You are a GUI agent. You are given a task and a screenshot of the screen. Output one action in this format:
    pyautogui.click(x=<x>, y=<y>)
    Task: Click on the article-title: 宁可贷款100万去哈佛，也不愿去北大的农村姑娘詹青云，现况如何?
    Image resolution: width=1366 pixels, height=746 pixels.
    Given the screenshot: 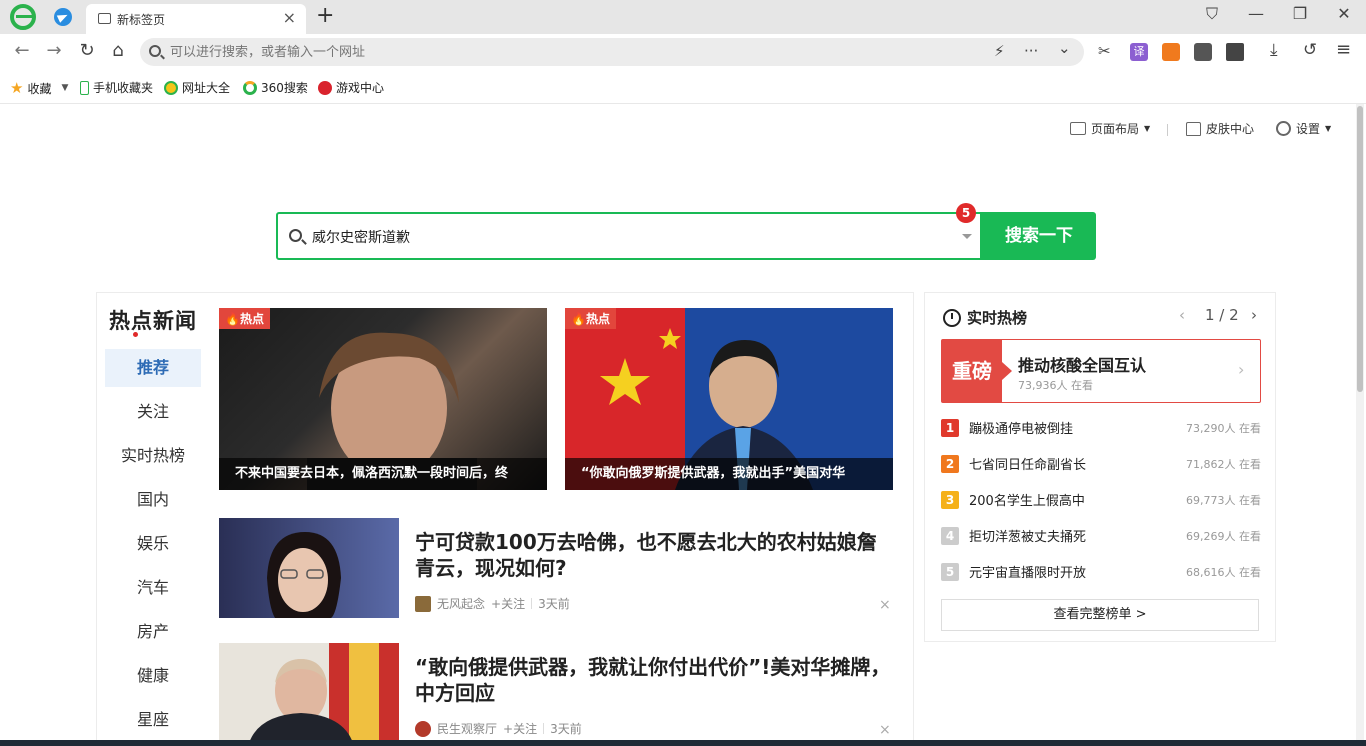 What is the action you would take?
    pyautogui.click(x=655, y=555)
    